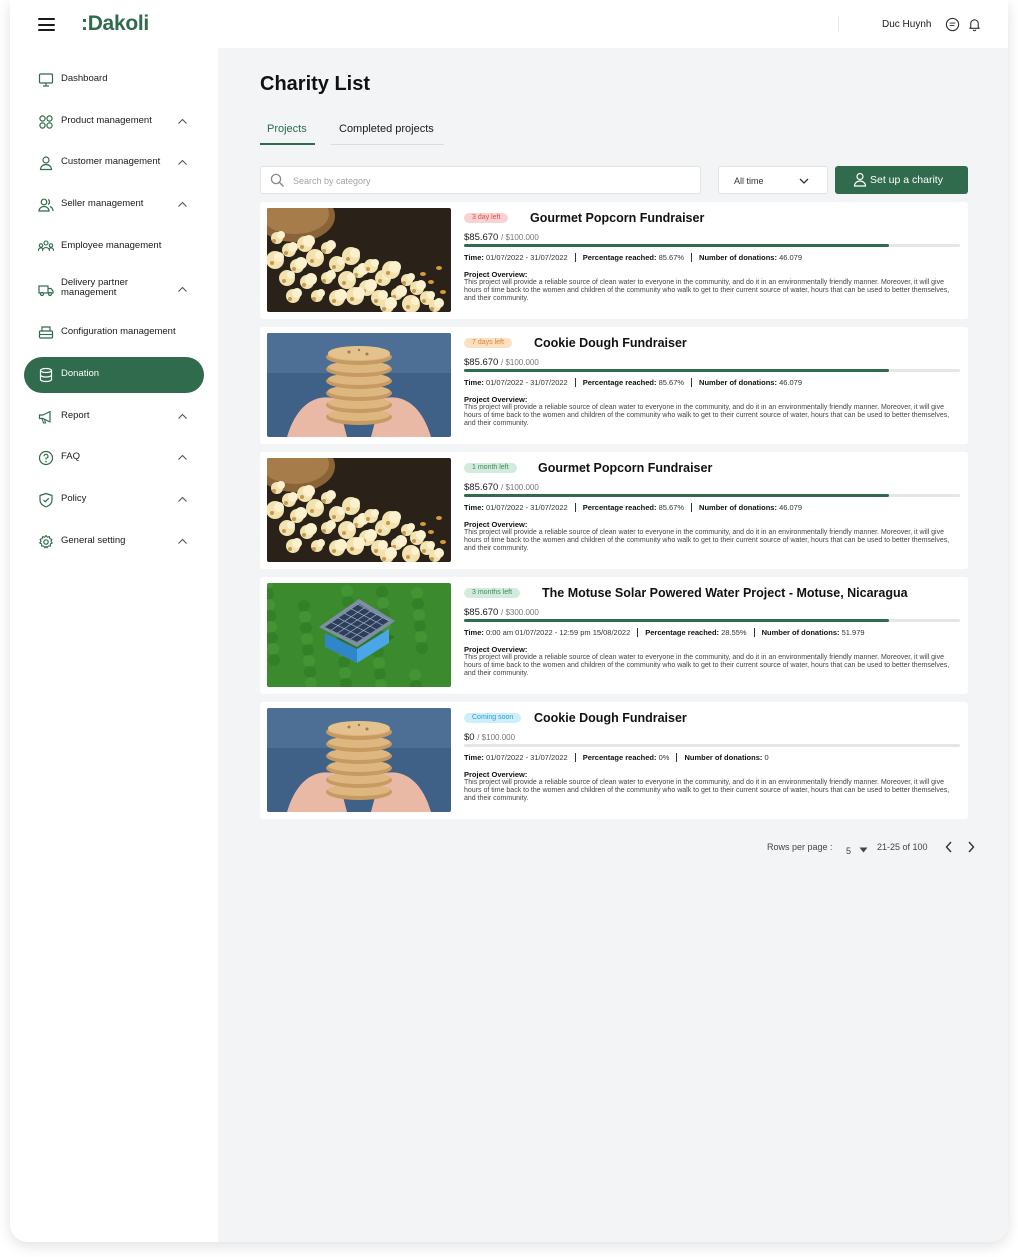  Describe the element at coordinates (766, 757) in the screenshot. I see `donations-value: 0` at that location.